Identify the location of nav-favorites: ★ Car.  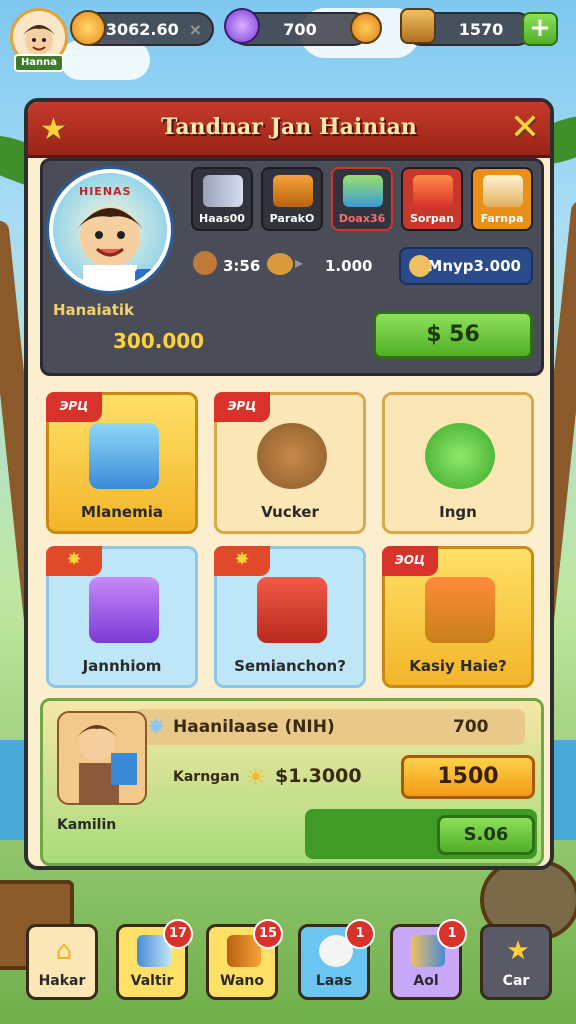
(516, 962).